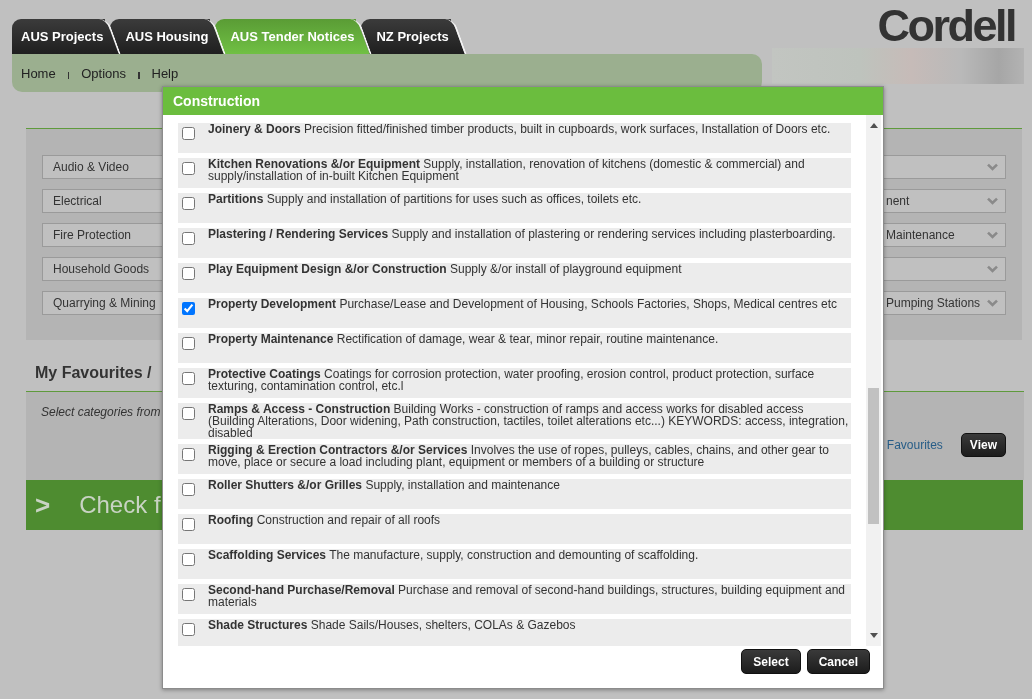 The width and height of the screenshot is (1032, 699). I want to click on category-description: Protective Coatings Coatings for corrosion protection, water proofing, erosion control, product protection, surface texturing, contamination control, etc.l, so click(512, 380).